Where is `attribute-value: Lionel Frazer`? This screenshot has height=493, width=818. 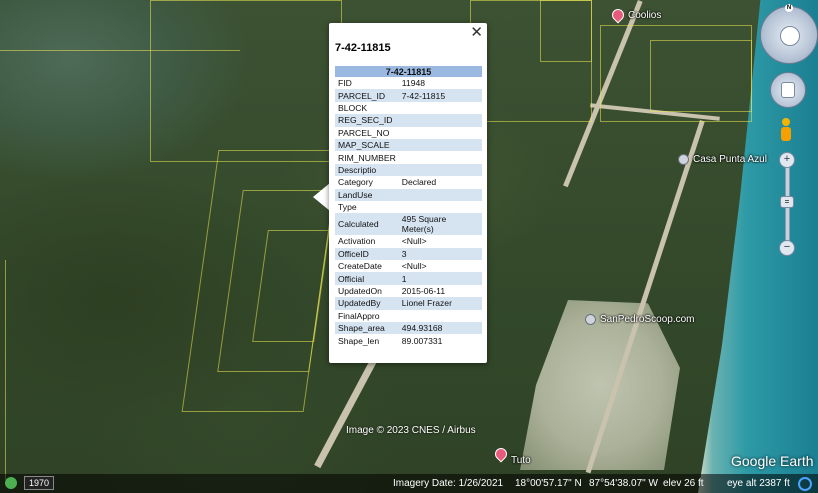 attribute-value: Lionel Frazer is located at coordinates (440, 303).